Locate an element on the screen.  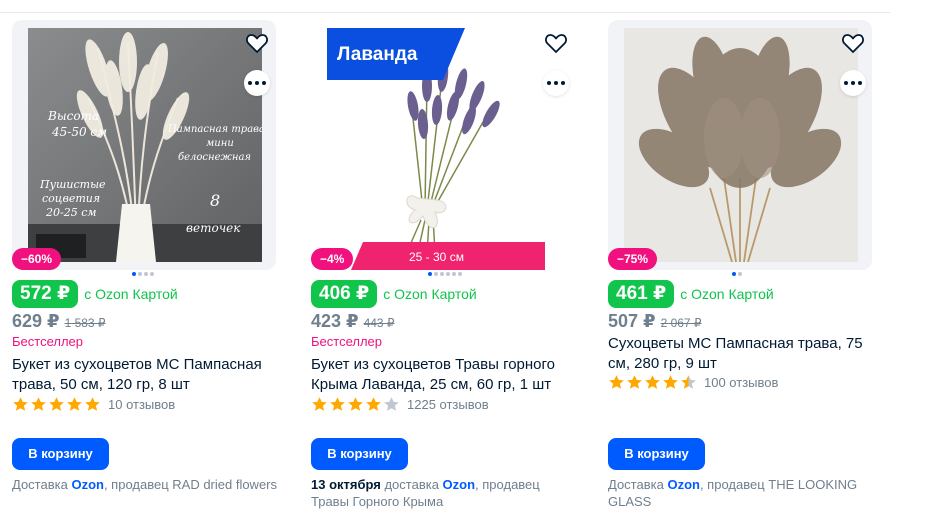
svg-text: Пушистые is located at coordinates (72, 184).